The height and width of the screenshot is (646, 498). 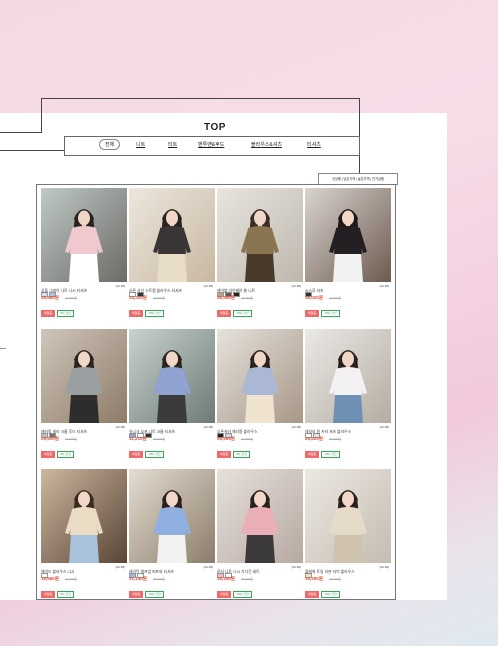 I want to click on decor-tick, so click(x=3, y=348).